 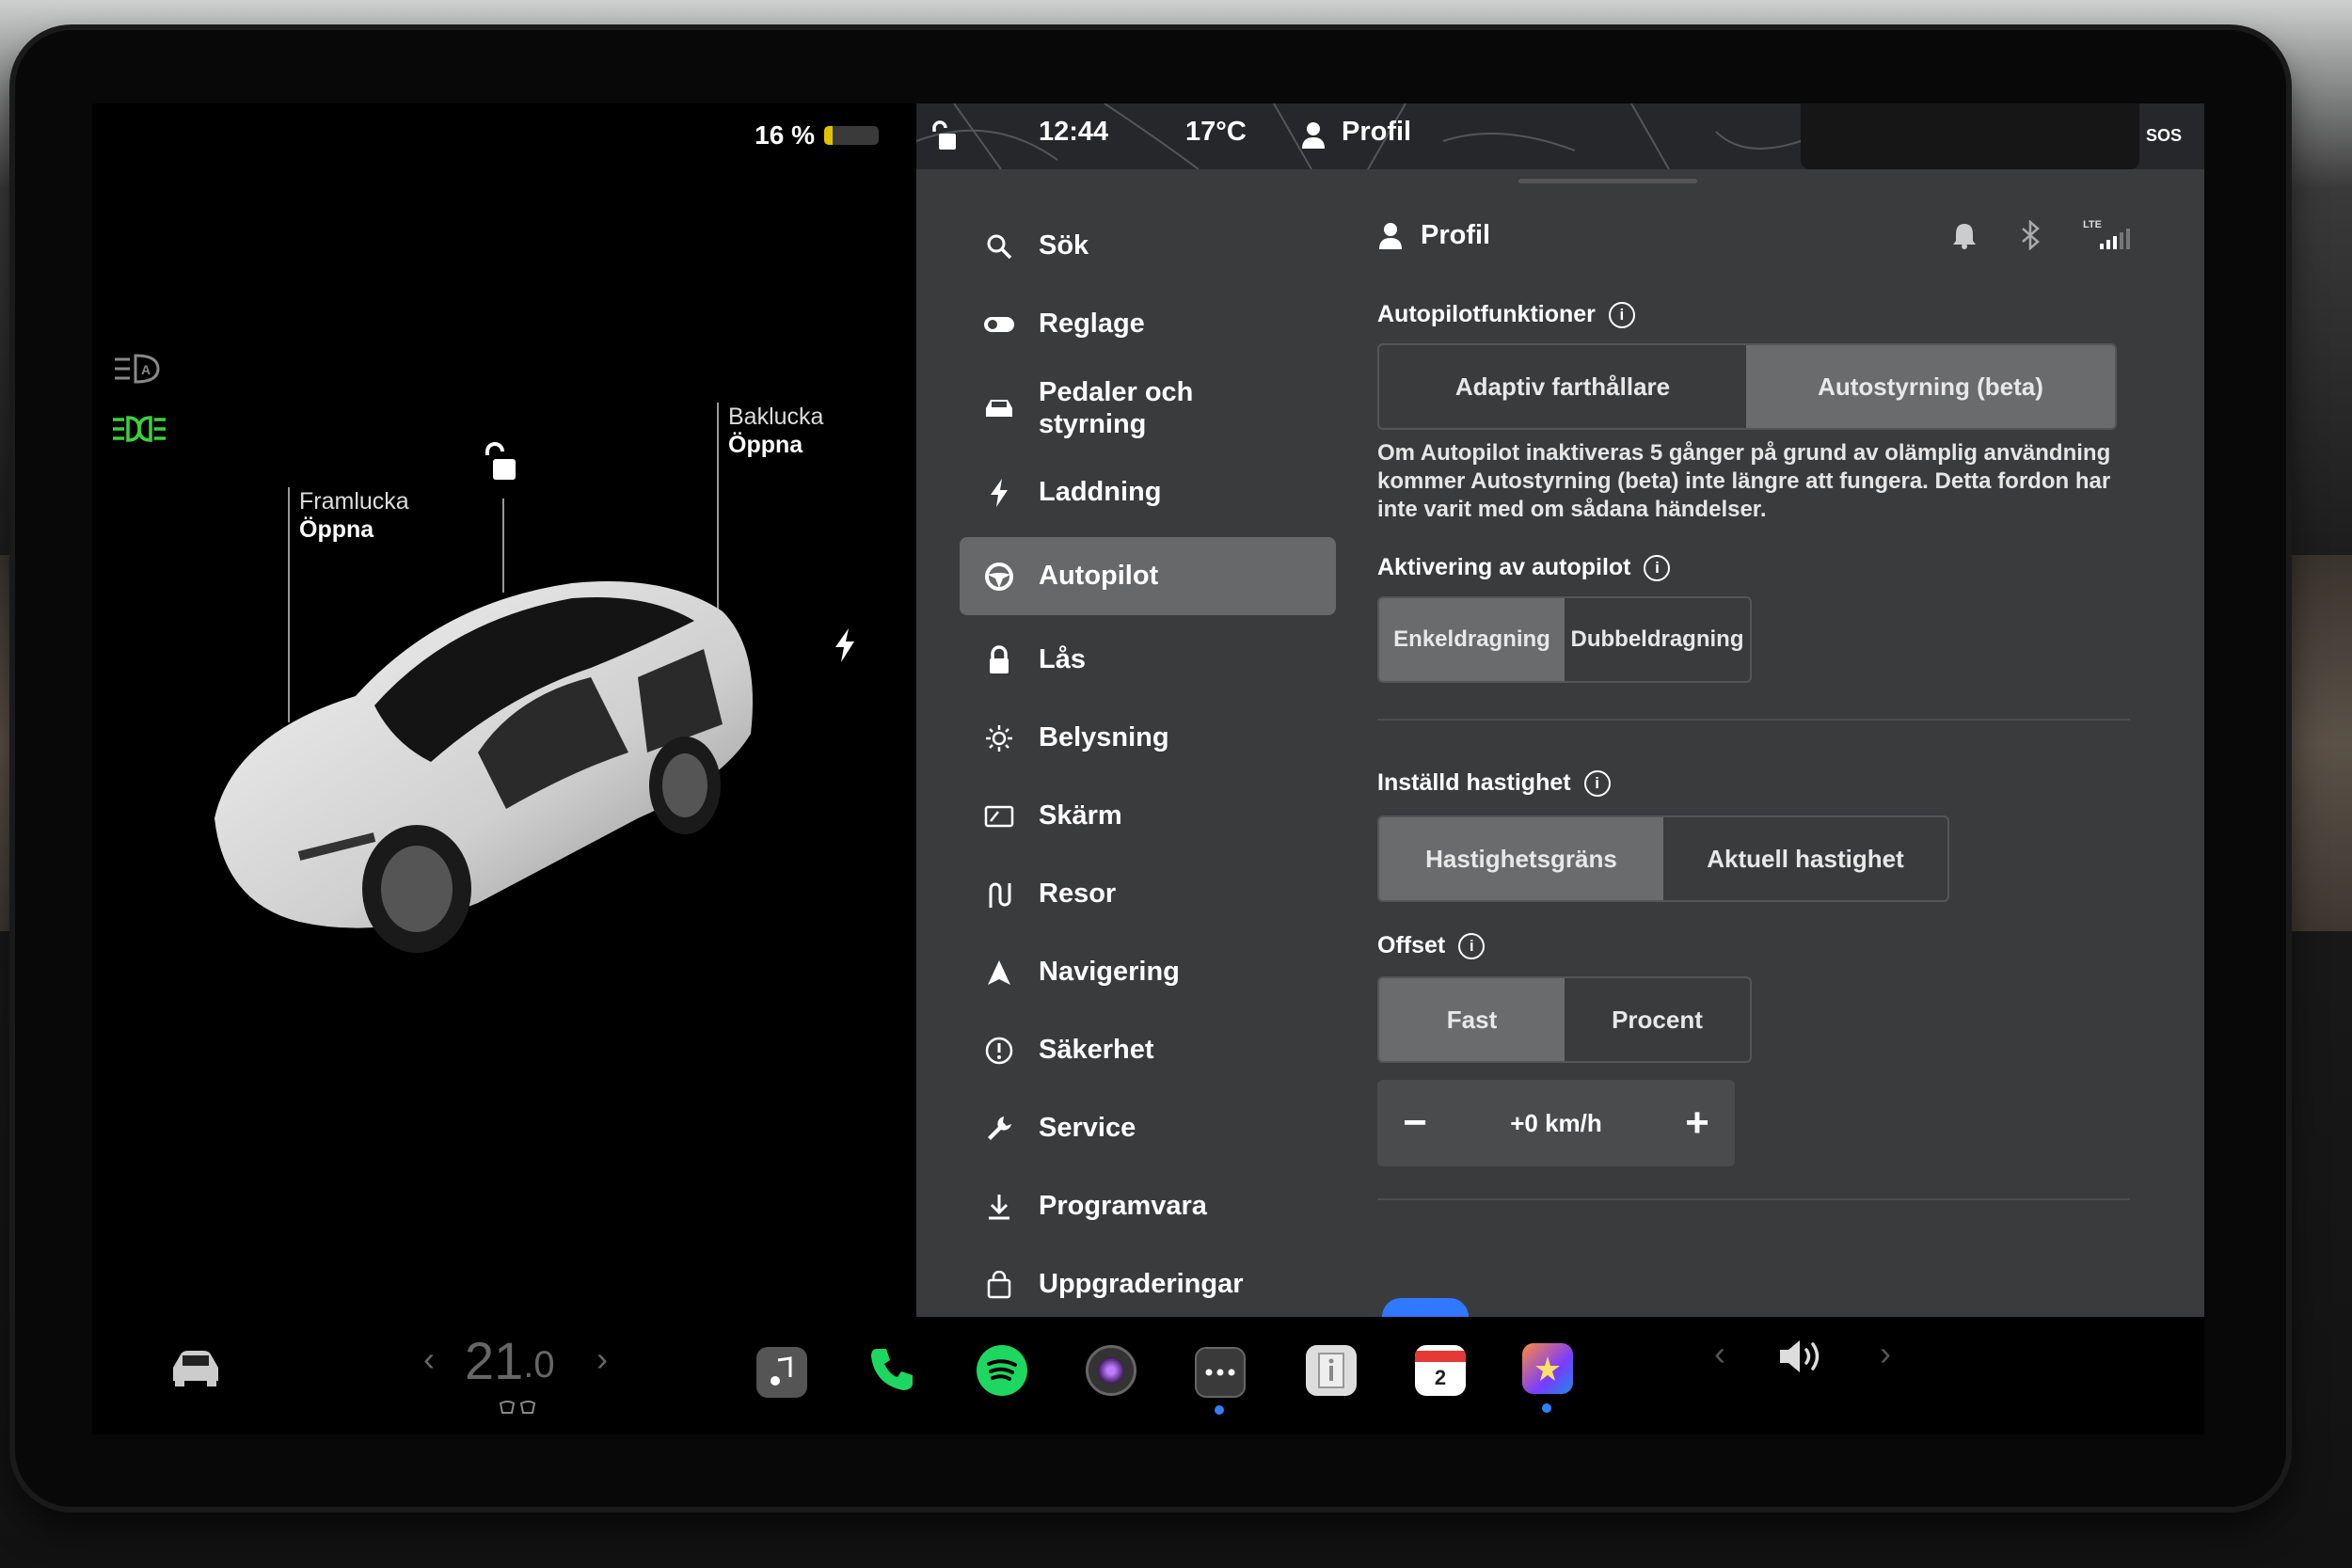 I want to click on temp-decimal: .0, so click(x=539, y=1365).